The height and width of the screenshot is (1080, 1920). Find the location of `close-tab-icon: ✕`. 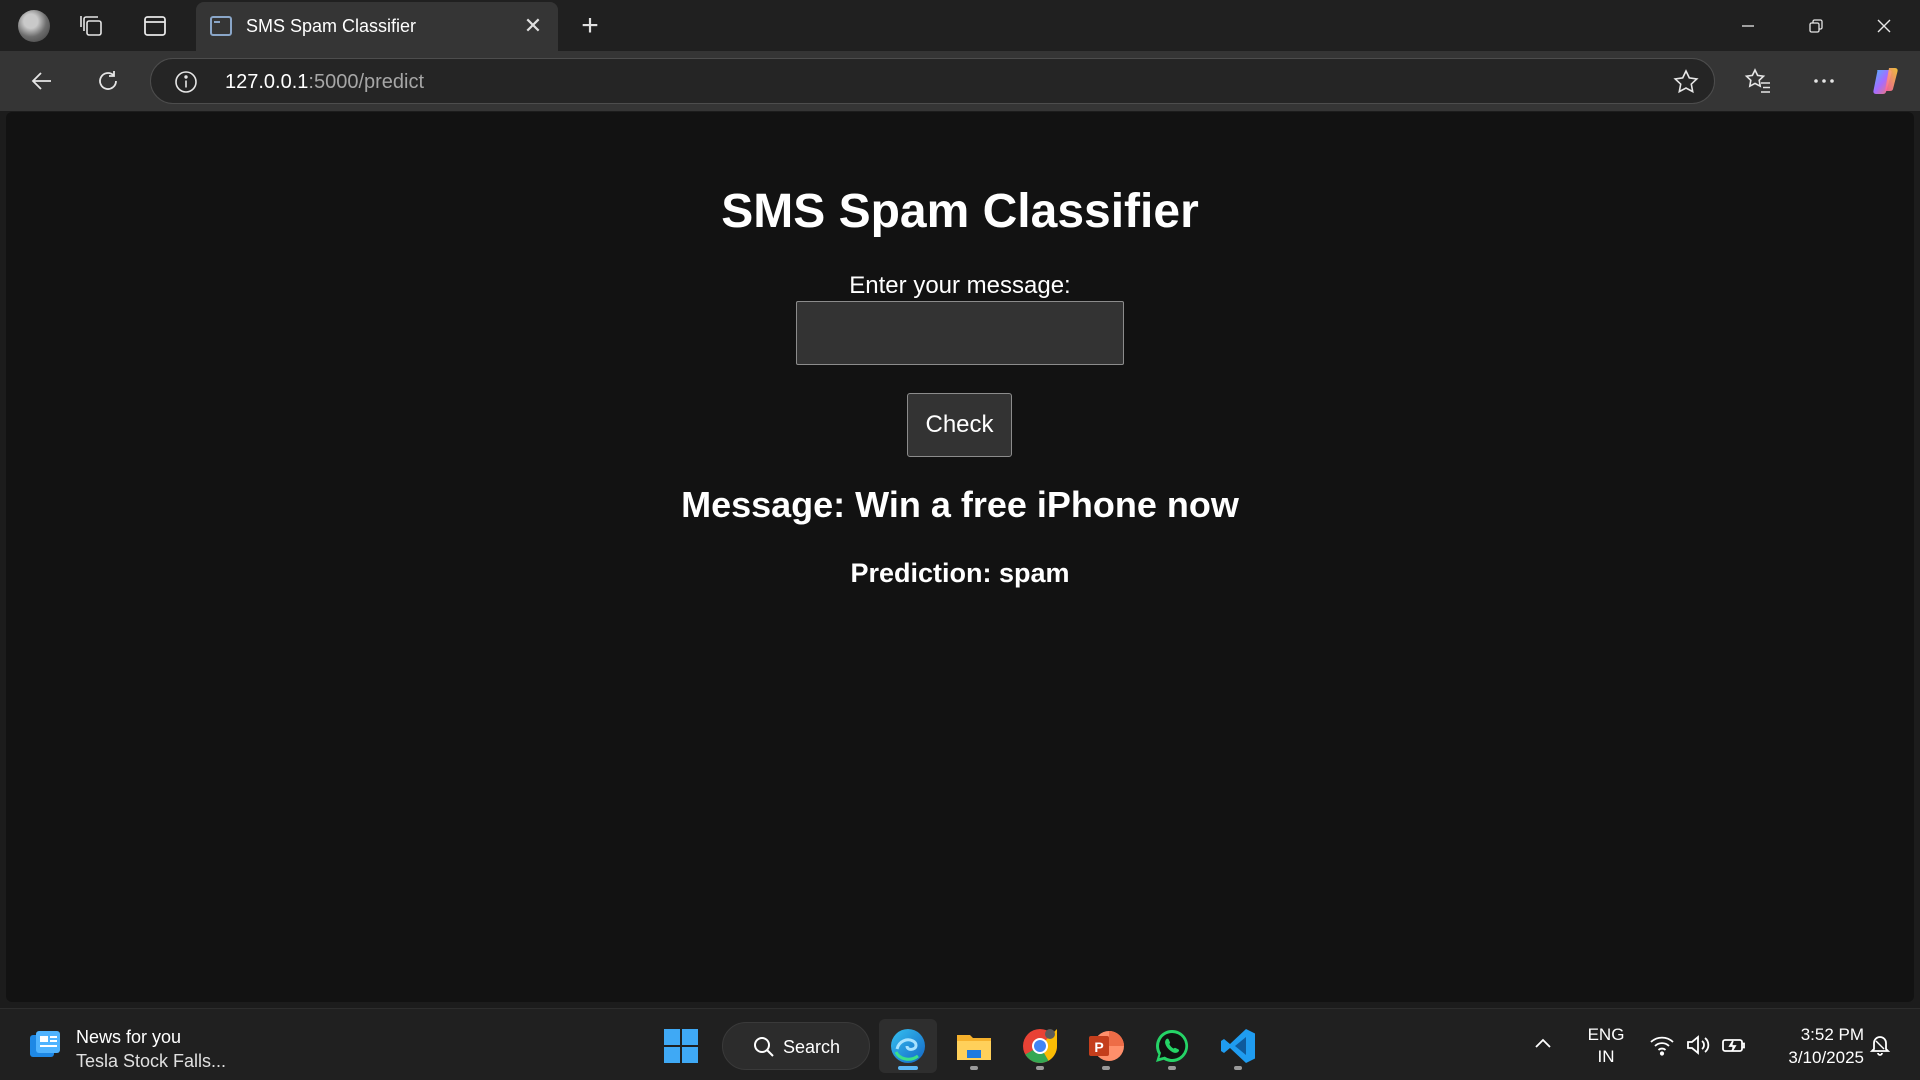

close-tab-icon: ✕ is located at coordinates (533, 26).